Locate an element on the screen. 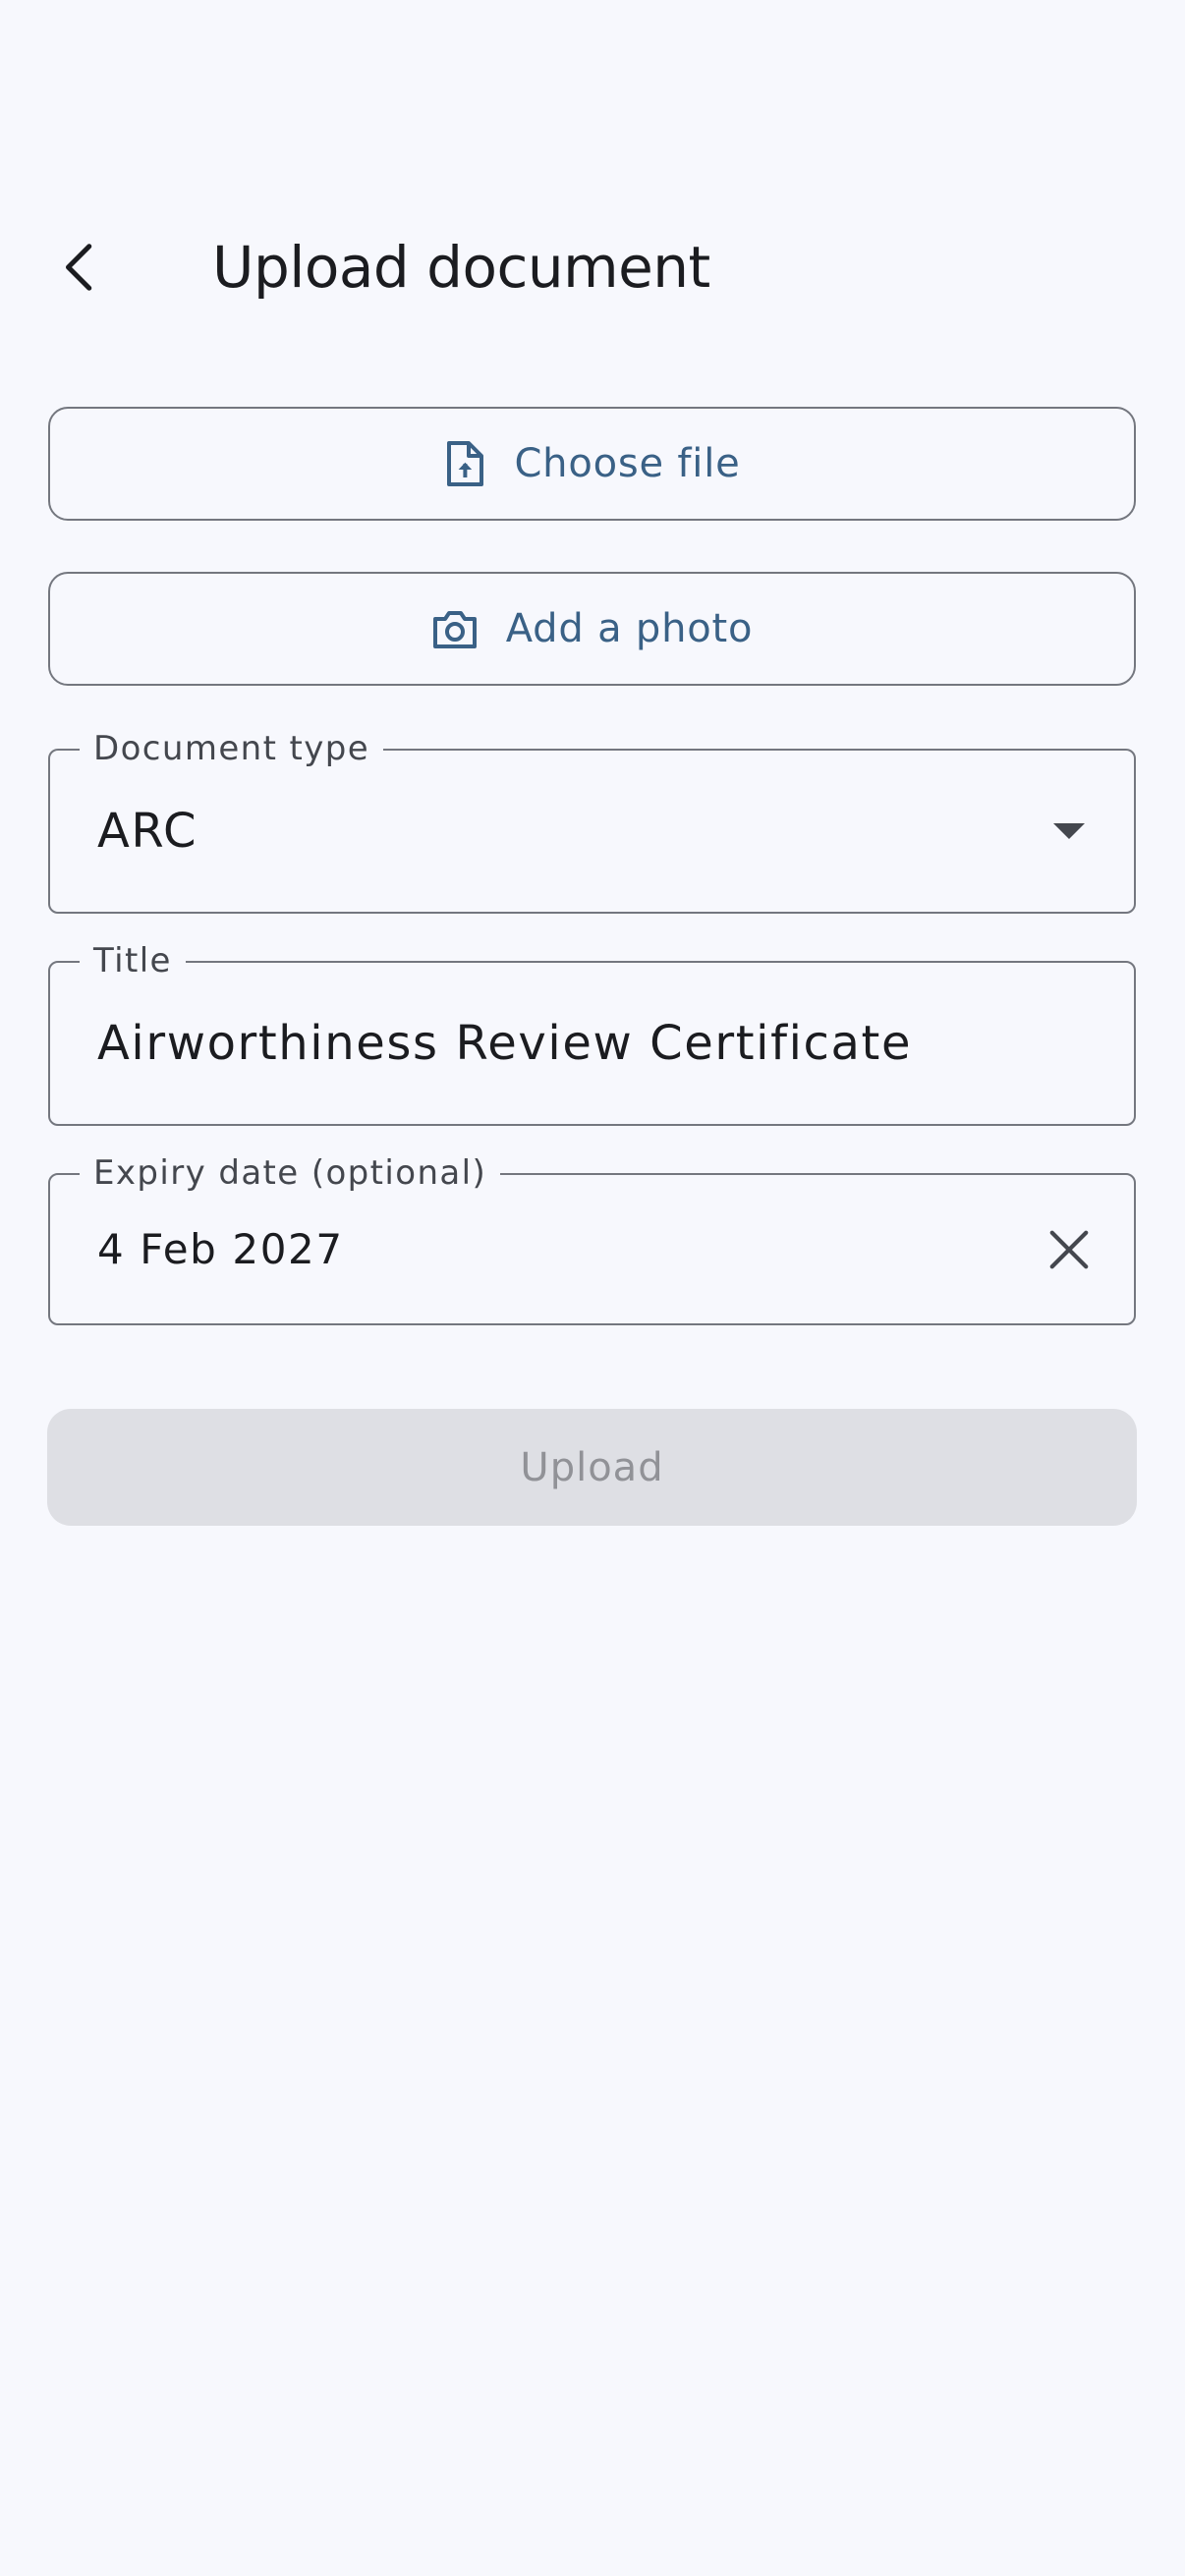 The image size is (1185, 2576). document-type-select: Document type ARC is located at coordinates (592, 820).